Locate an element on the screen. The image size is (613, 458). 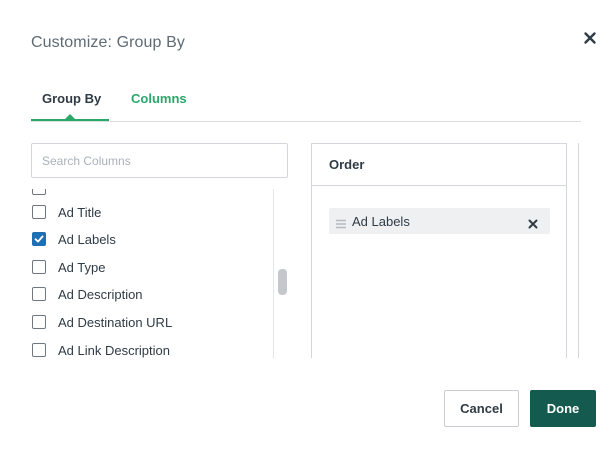
search-columns-input is located at coordinates (159, 160).